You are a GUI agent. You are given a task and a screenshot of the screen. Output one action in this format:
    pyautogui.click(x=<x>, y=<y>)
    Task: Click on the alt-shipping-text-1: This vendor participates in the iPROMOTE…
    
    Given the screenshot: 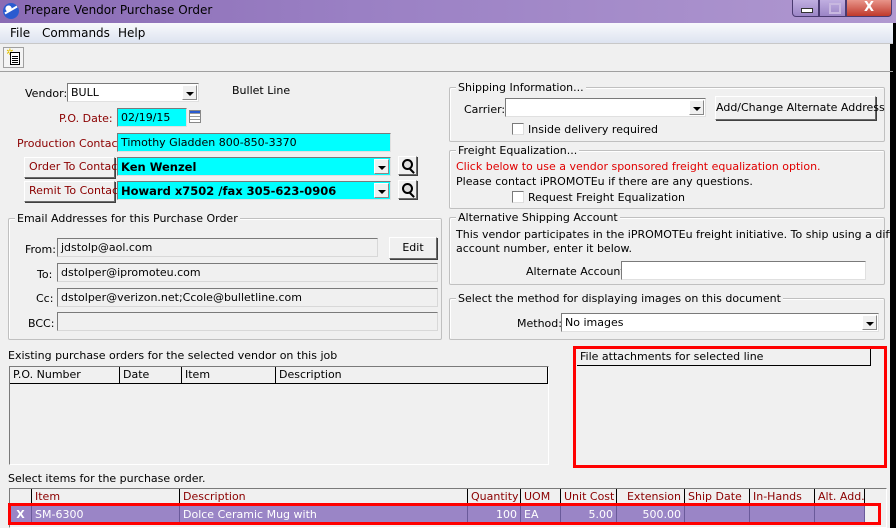 What is the action you would take?
    pyautogui.click(x=676, y=234)
    